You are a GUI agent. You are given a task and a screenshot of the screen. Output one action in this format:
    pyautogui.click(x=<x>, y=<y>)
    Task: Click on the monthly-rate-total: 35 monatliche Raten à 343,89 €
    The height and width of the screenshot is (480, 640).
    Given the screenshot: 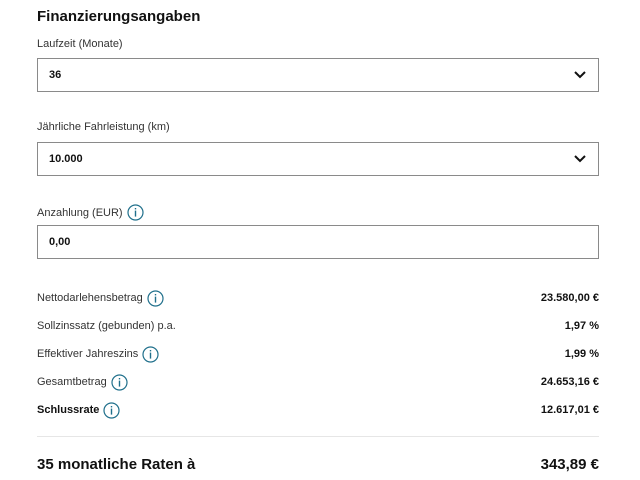 What is the action you would take?
    pyautogui.click(x=318, y=464)
    